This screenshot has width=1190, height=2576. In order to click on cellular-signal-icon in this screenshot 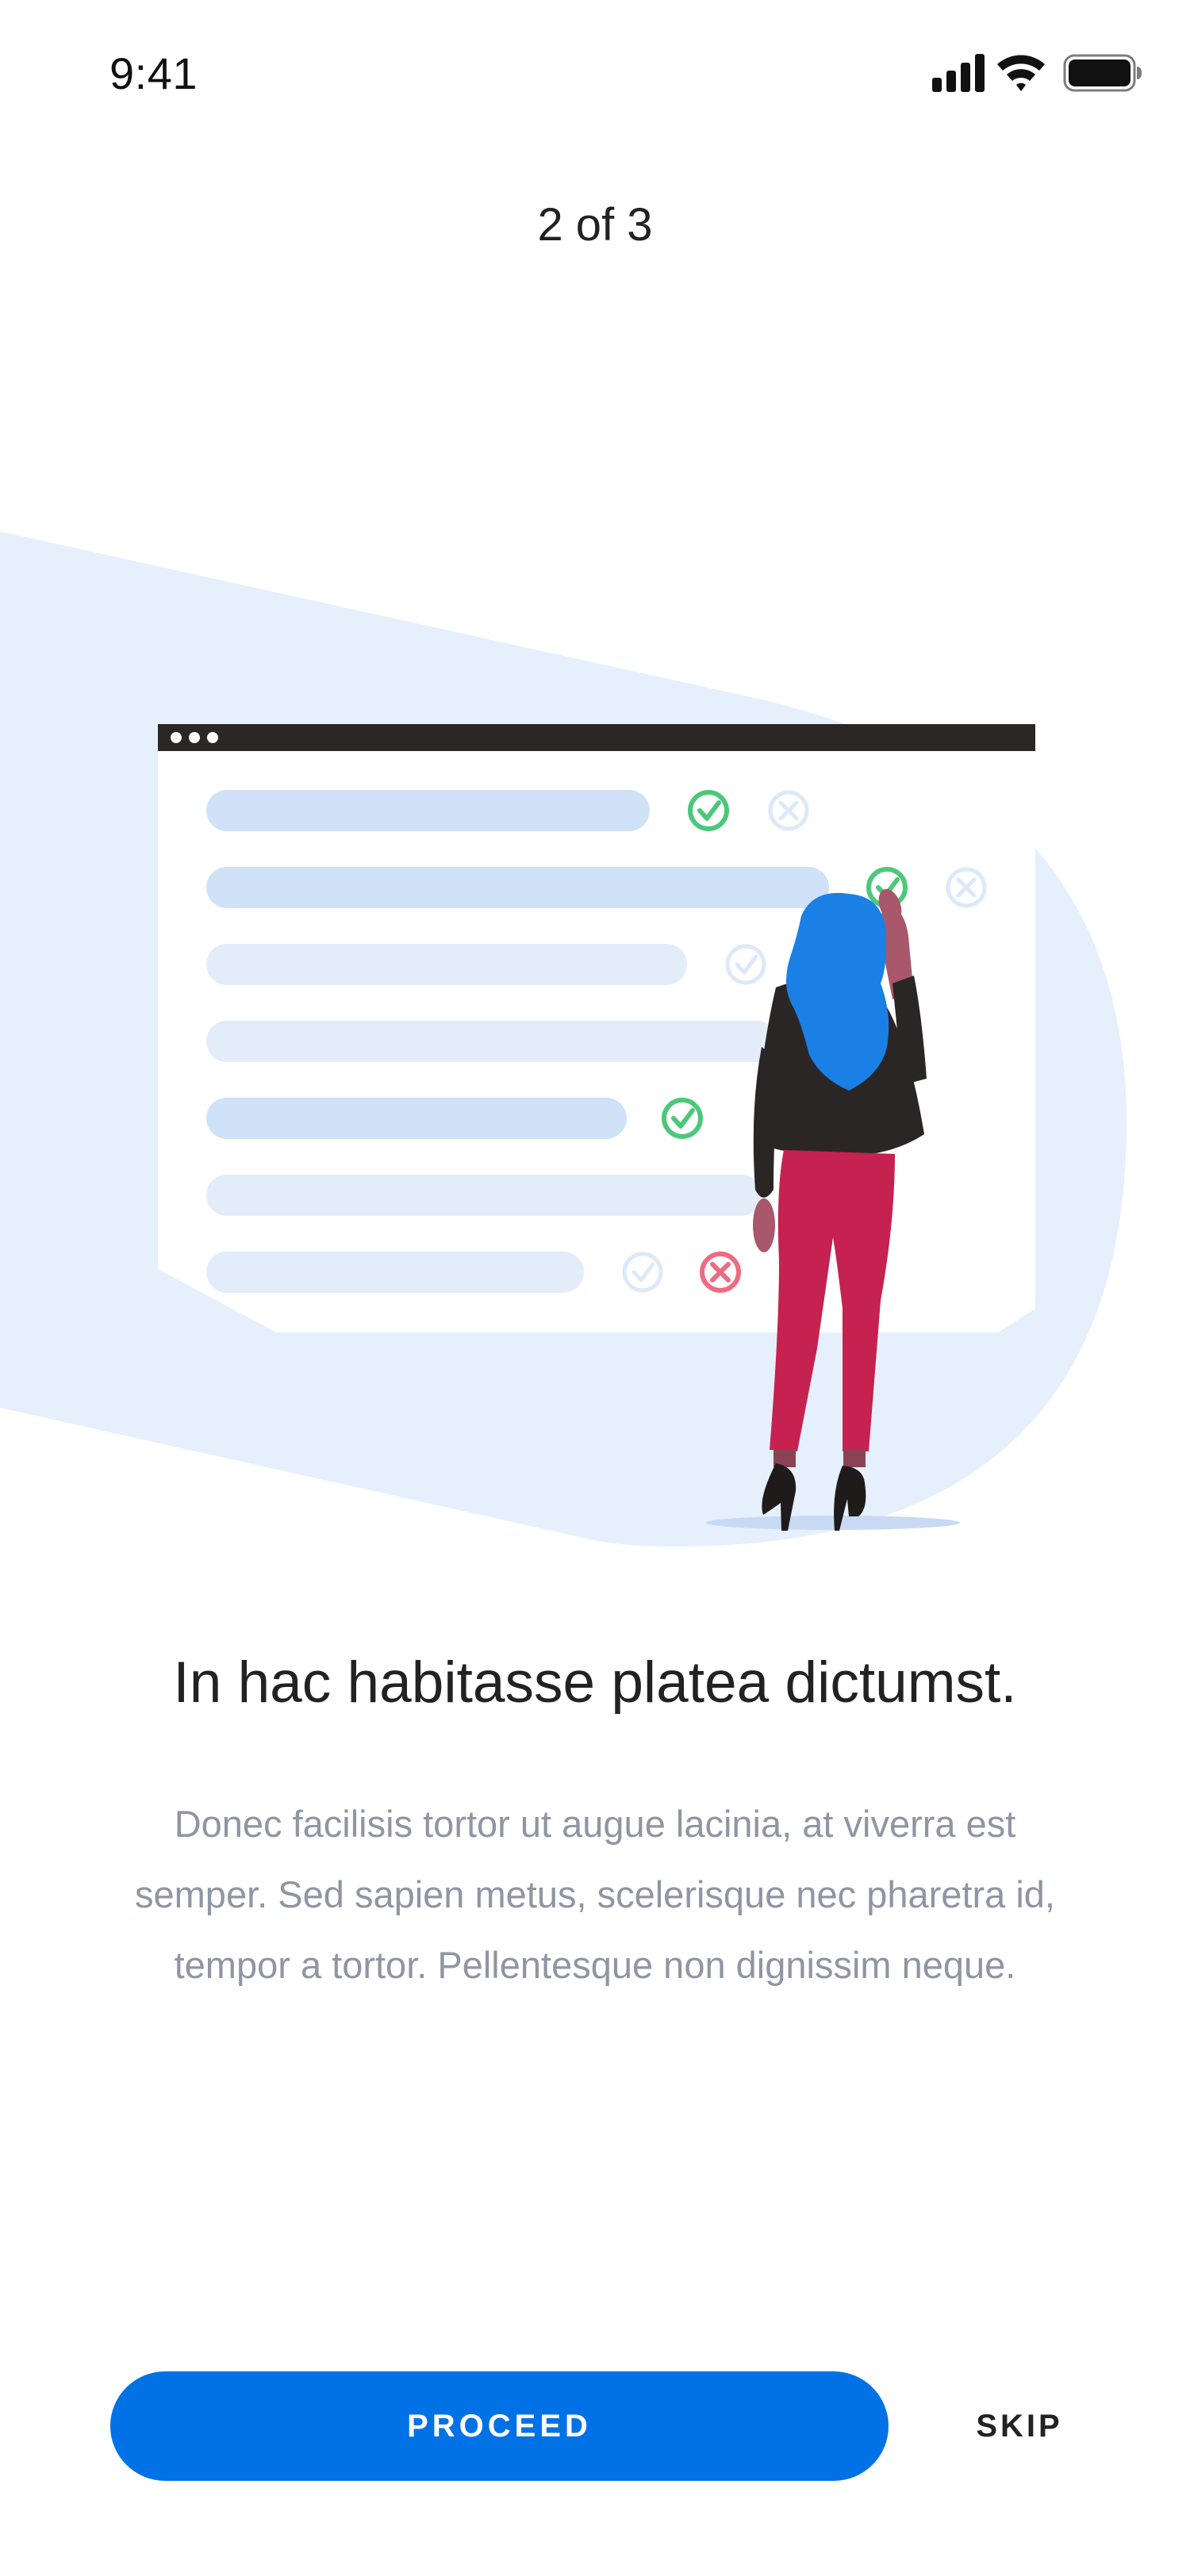, I will do `click(958, 73)`.